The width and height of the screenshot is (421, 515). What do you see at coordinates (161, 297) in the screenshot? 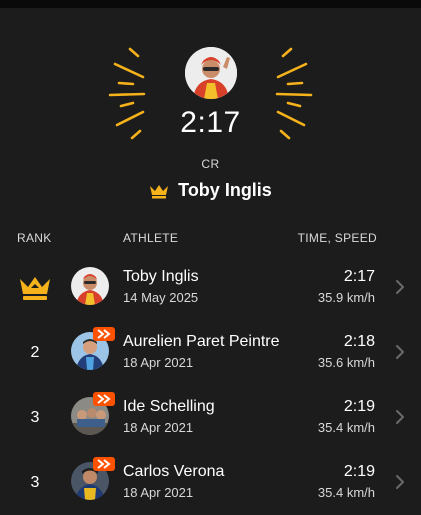
I see `activity-date: 14 May 2025` at bounding box center [161, 297].